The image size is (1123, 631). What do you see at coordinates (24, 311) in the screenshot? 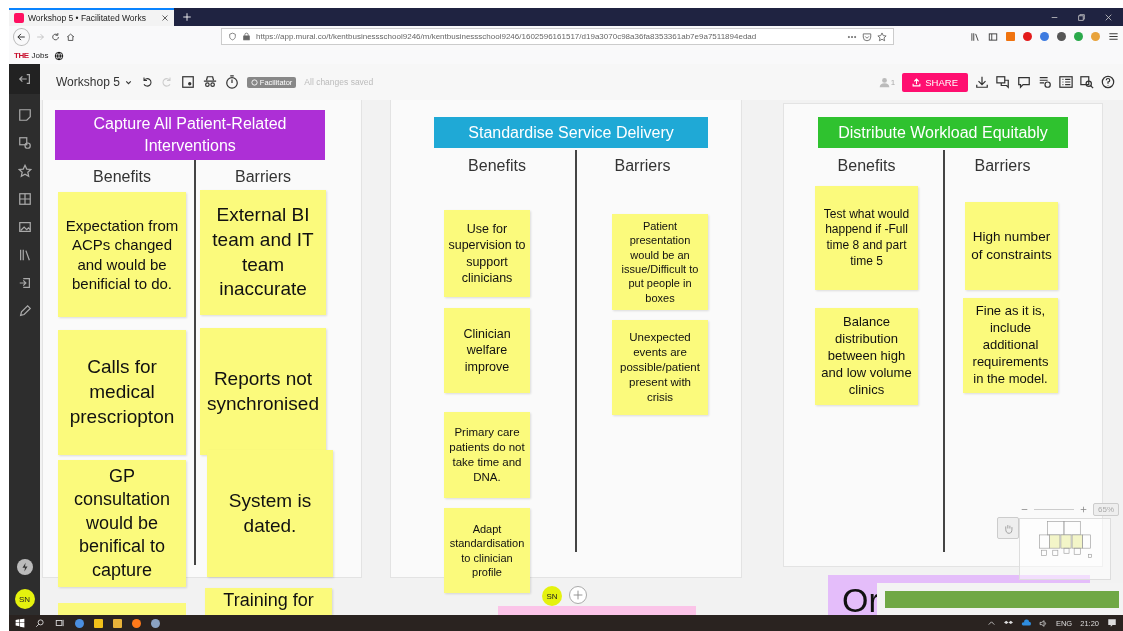
I see `pen-icon` at bounding box center [24, 311].